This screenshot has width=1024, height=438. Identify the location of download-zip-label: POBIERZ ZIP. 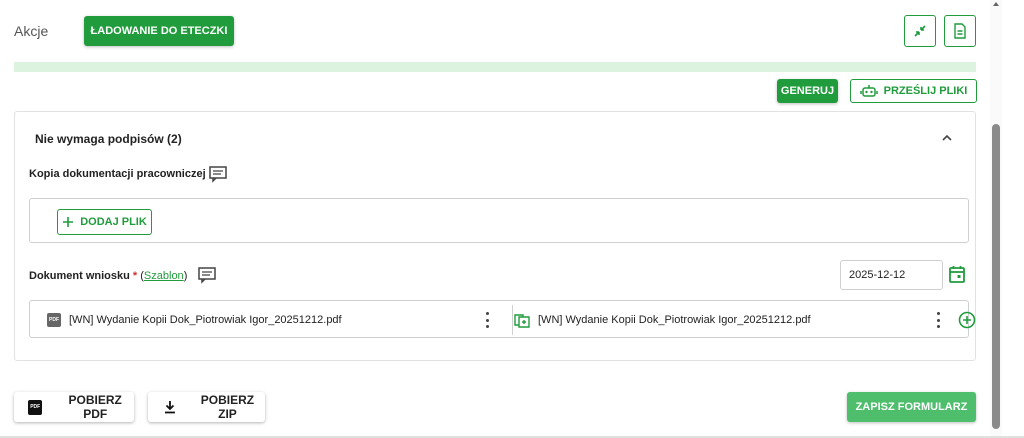
(227, 407).